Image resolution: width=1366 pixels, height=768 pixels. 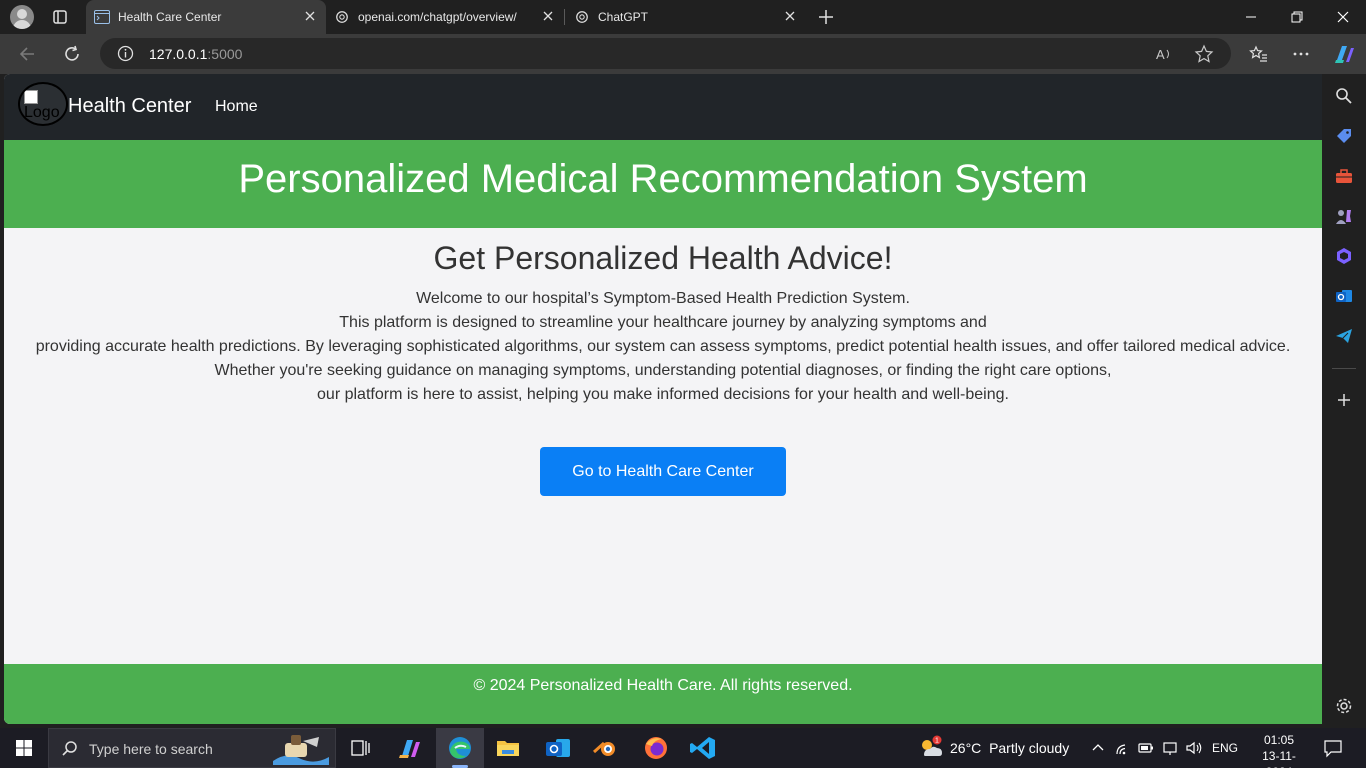 I want to click on clock-time: 01:05, so click(x=1279, y=740).